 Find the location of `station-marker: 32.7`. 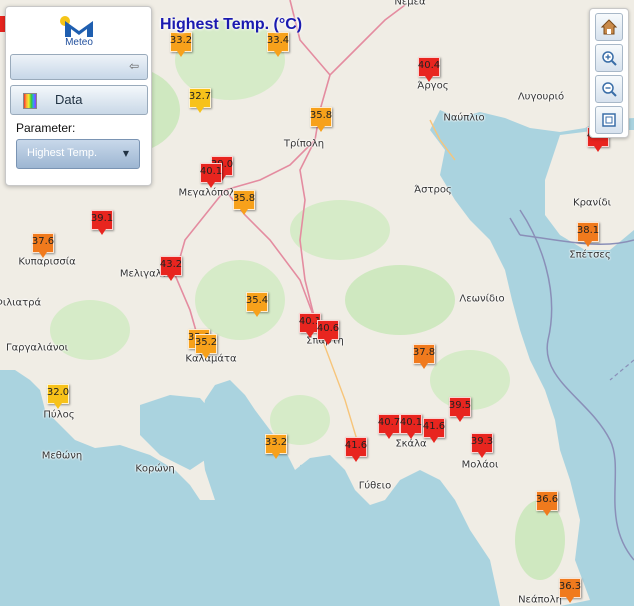

station-marker: 32.7 is located at coordinates (200, 101).